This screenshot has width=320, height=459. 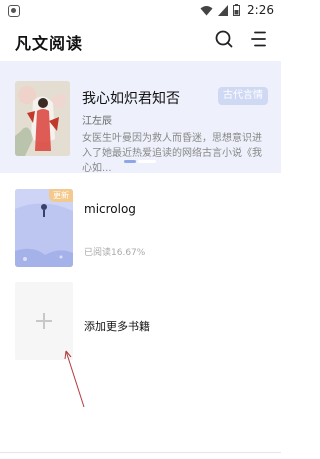 I want to click on book-cover, so click(x=42, y=118).